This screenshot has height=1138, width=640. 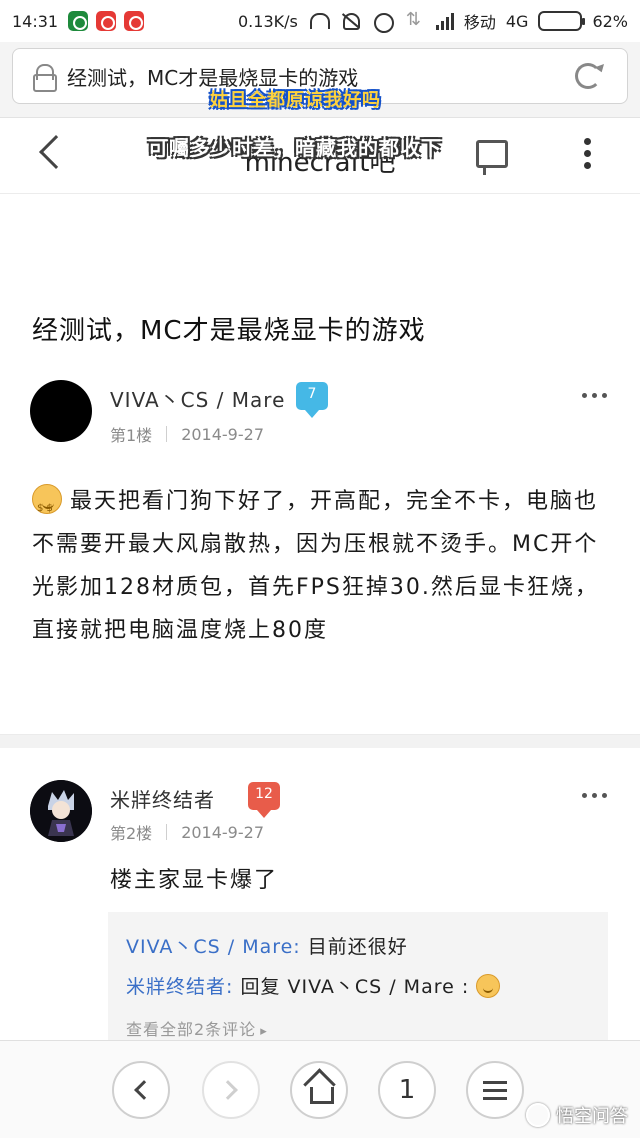 I want to click on menu-button, so click(x=495, y=1090).